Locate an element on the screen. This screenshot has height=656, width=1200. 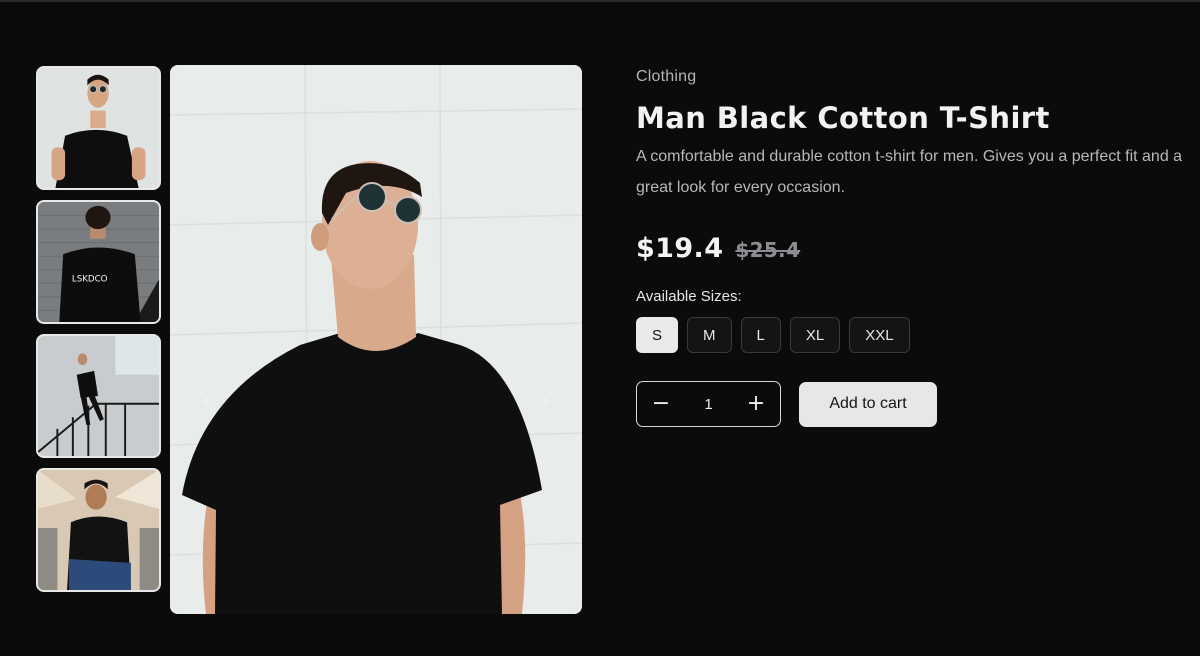
original-price: $25.4 is located at coordinates (768, 250).